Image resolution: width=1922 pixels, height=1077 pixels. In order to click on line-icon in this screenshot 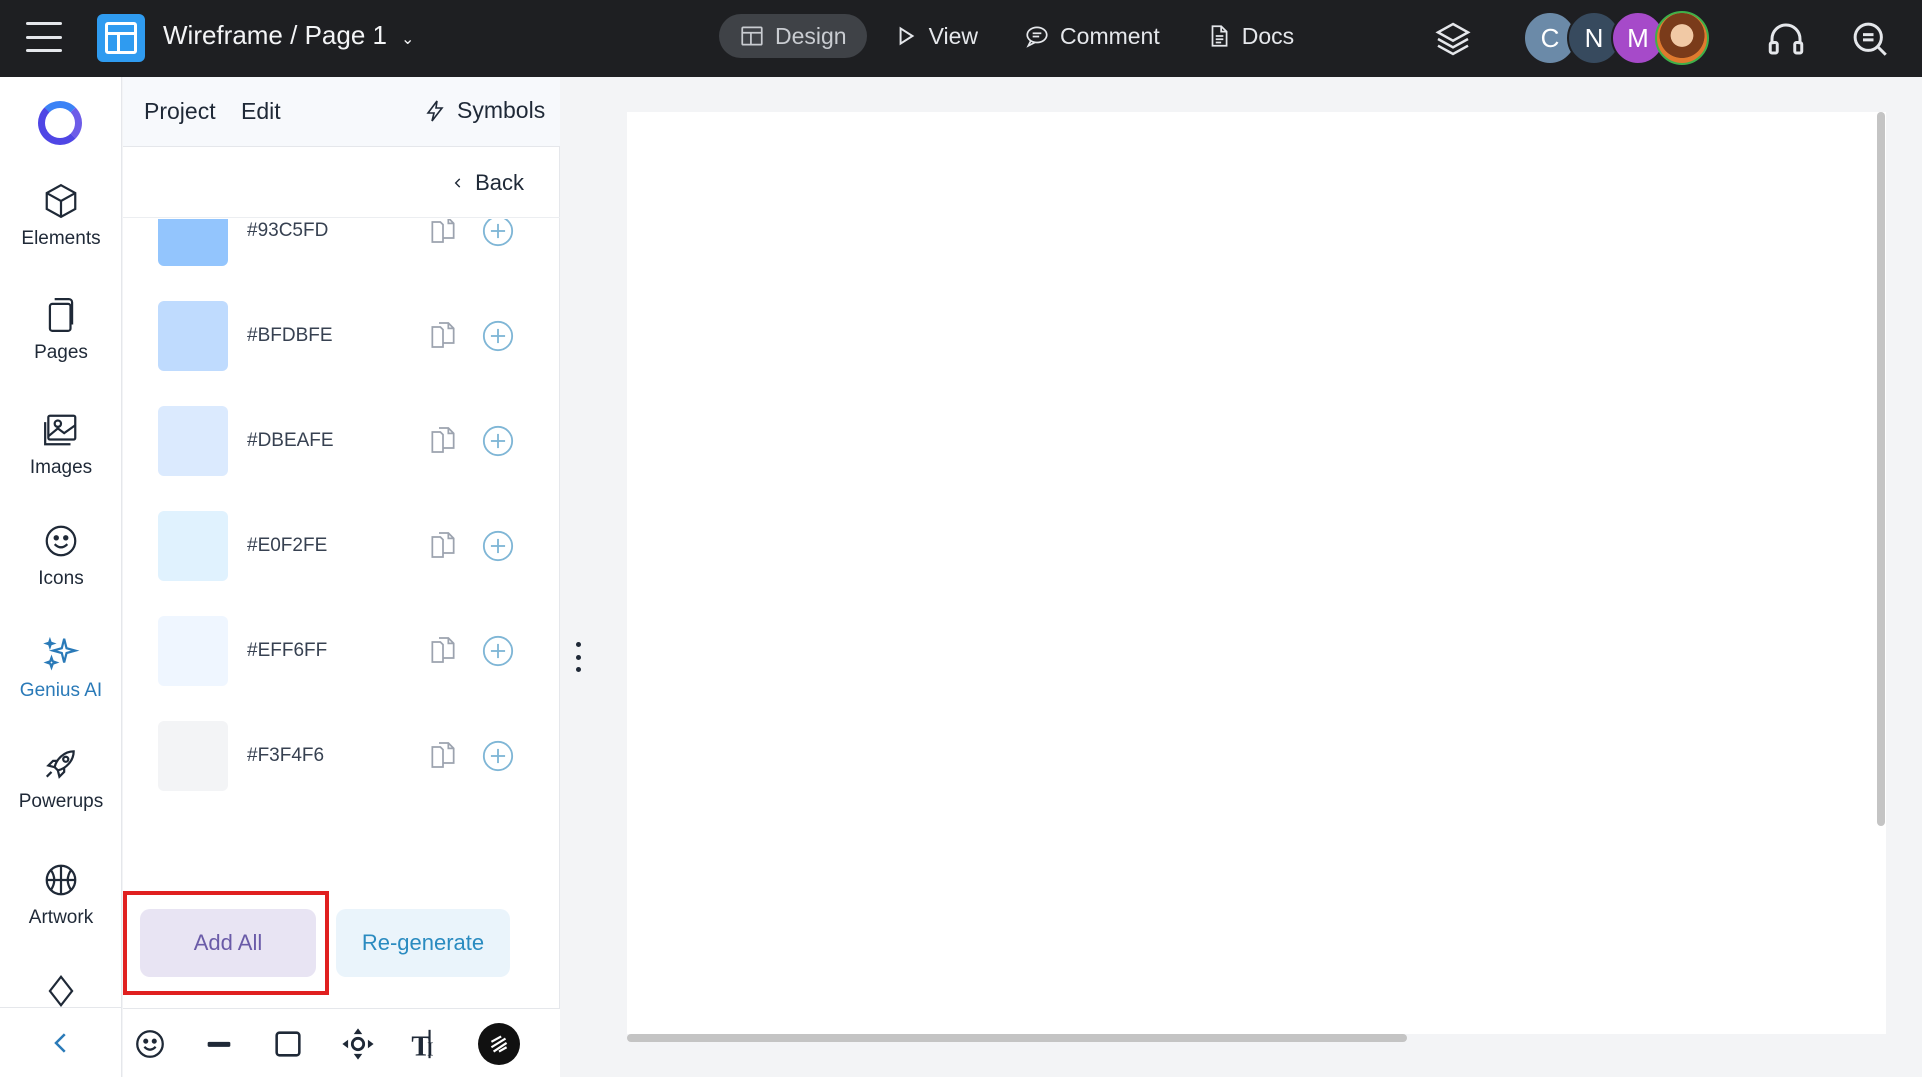, I will do `click(219, 1044)`.